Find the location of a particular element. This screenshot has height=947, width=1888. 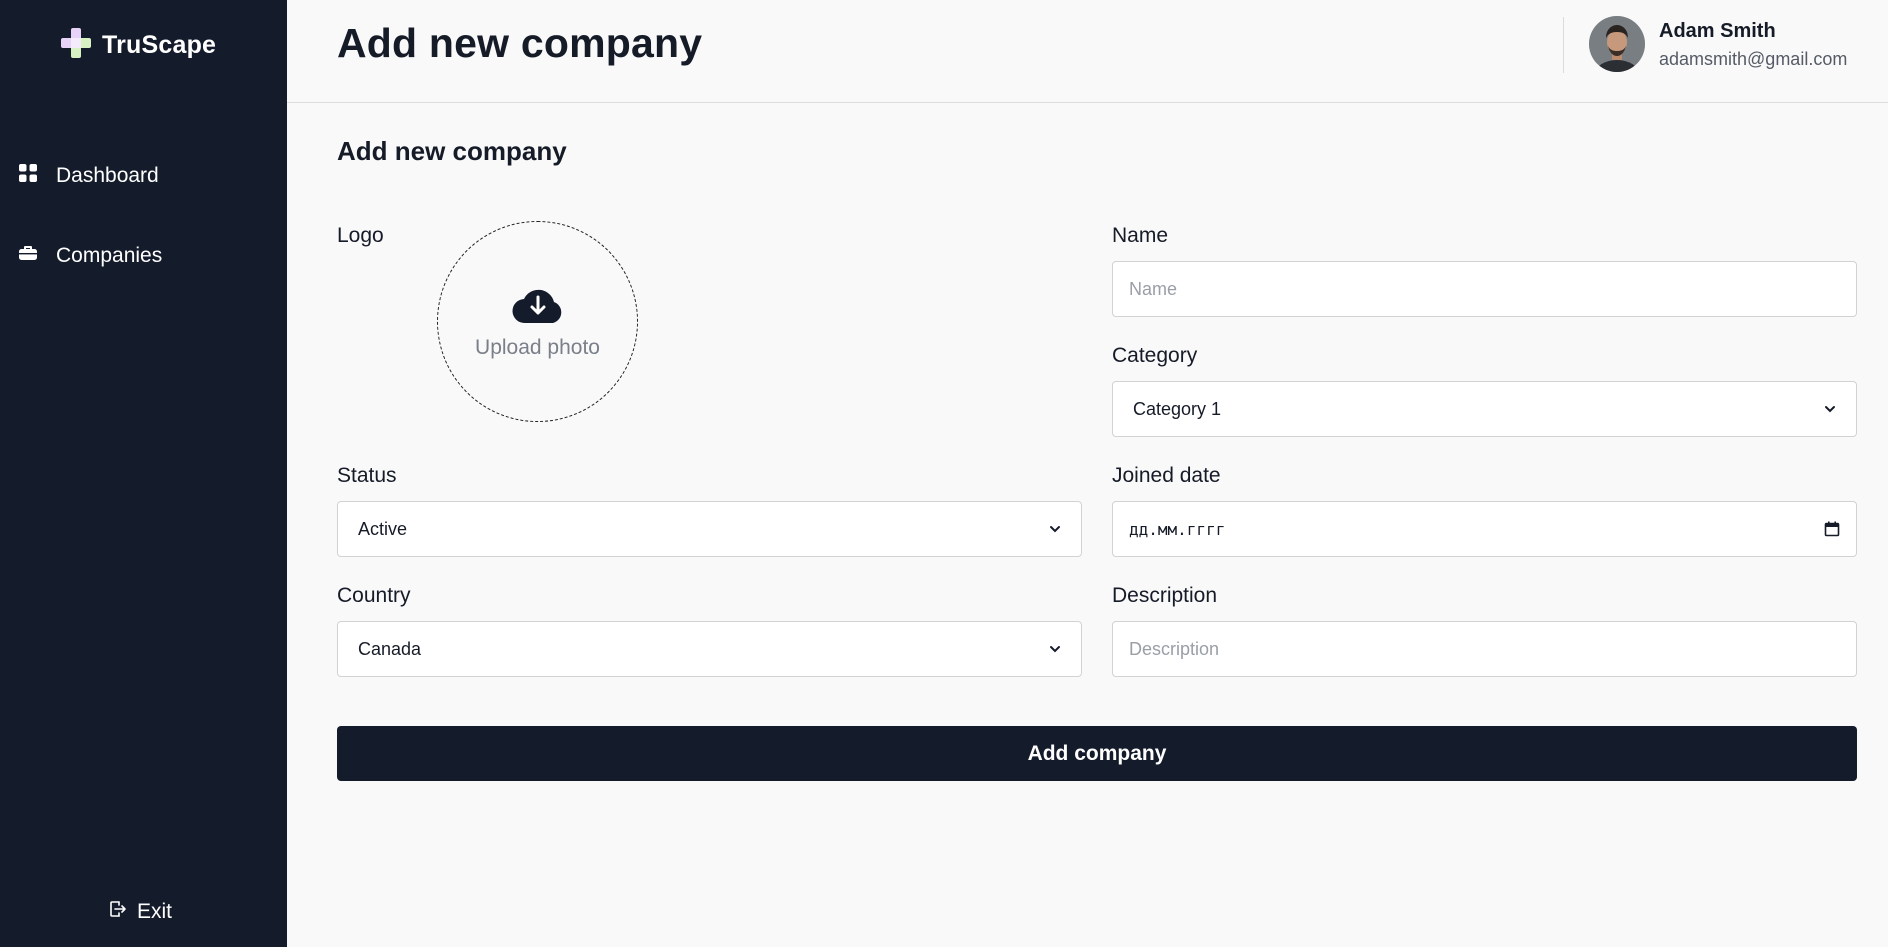

user-name: Adam Smith is located at coordinates (1717, 31).